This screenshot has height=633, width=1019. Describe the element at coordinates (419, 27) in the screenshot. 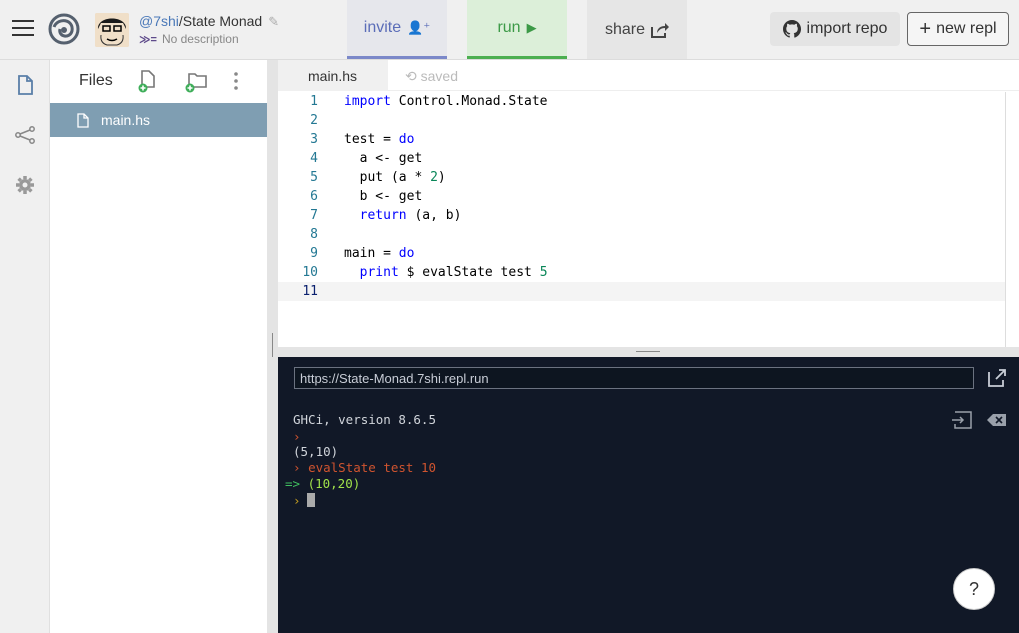

I see `add-user-icon: 👤⁺` at that location.